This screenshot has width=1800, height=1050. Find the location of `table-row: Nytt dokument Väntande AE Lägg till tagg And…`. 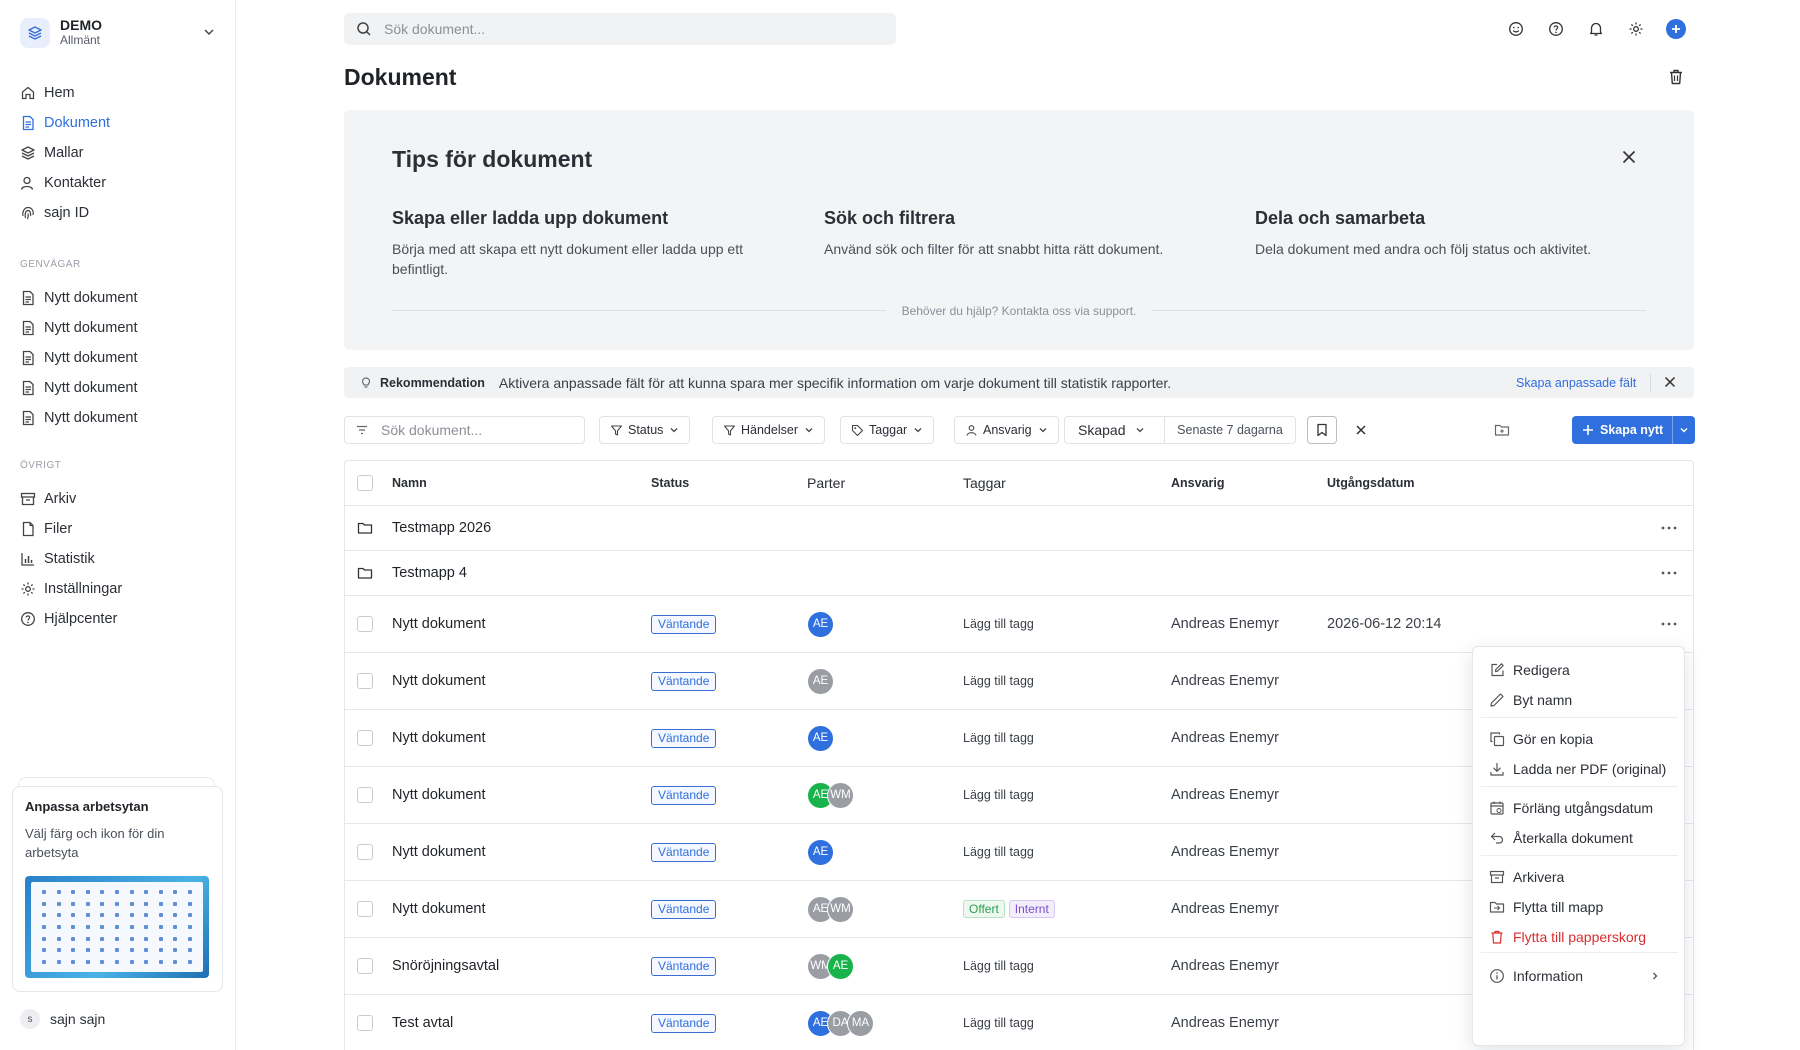

table-row: Nytt dokument Väntande AE Lägg till tagg And… is located at coordinates (1019, 624).